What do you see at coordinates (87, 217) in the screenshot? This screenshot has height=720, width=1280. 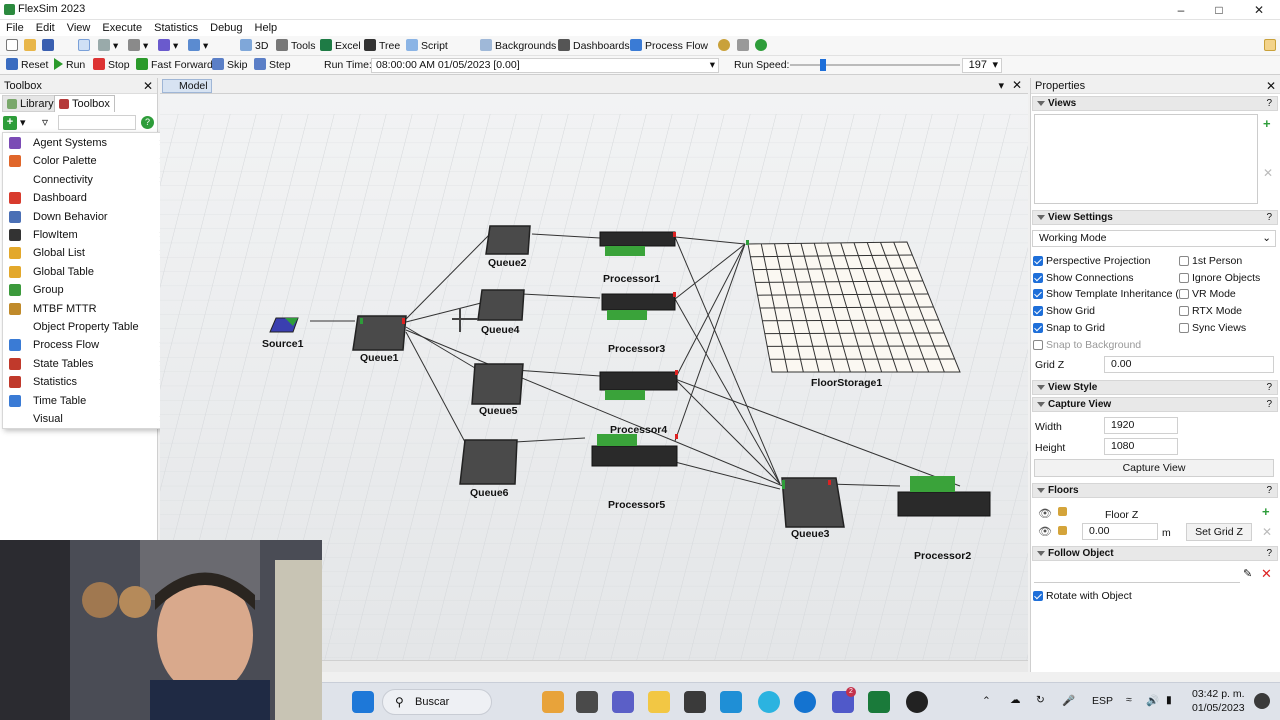 I see `menu-item-down-behavior: Down Behavior` at bounding box center [87, 217].